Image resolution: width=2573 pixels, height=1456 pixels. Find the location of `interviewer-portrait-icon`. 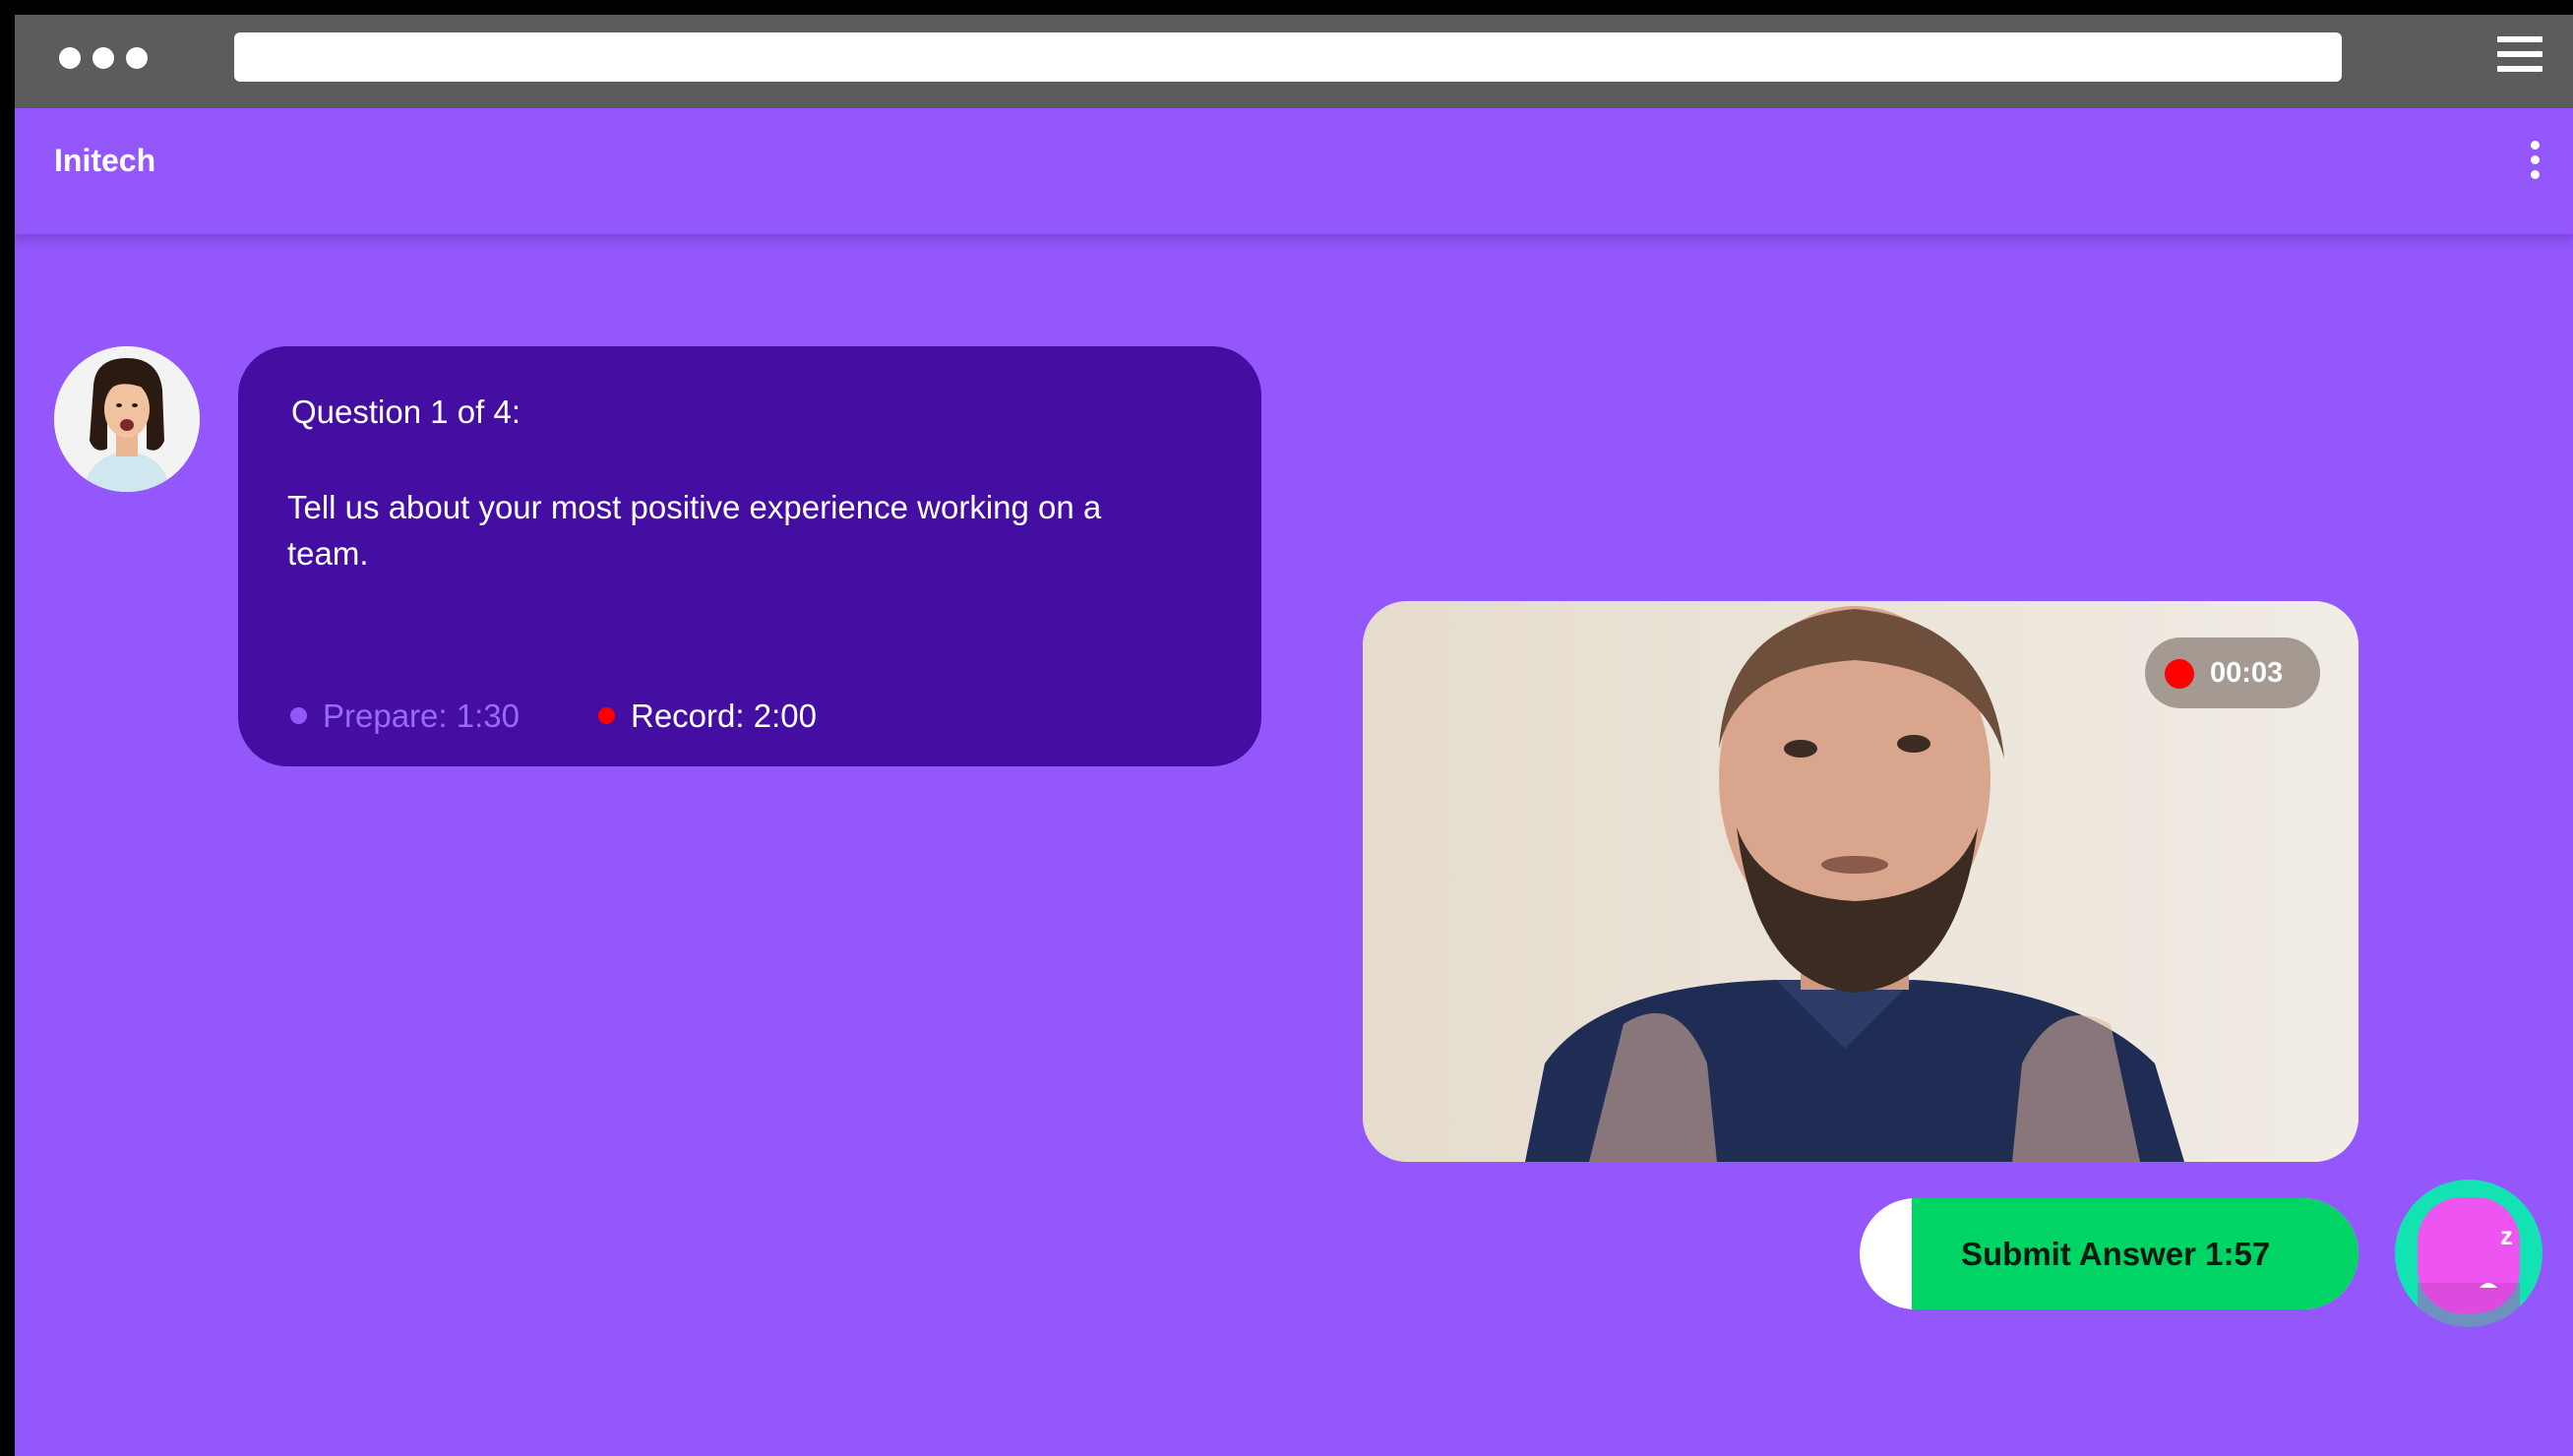

interviewer-portrait-icon is located at coordinates (127, 419).